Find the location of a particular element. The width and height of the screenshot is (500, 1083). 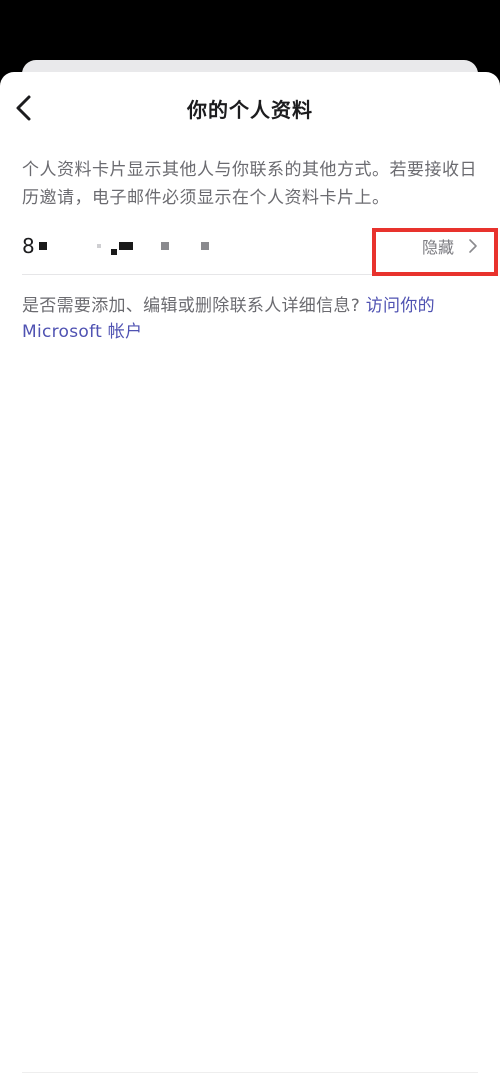

help-text-body: 是否需要添加、编辑或删除联系人详细信息? is located at coordinates (194, 306).